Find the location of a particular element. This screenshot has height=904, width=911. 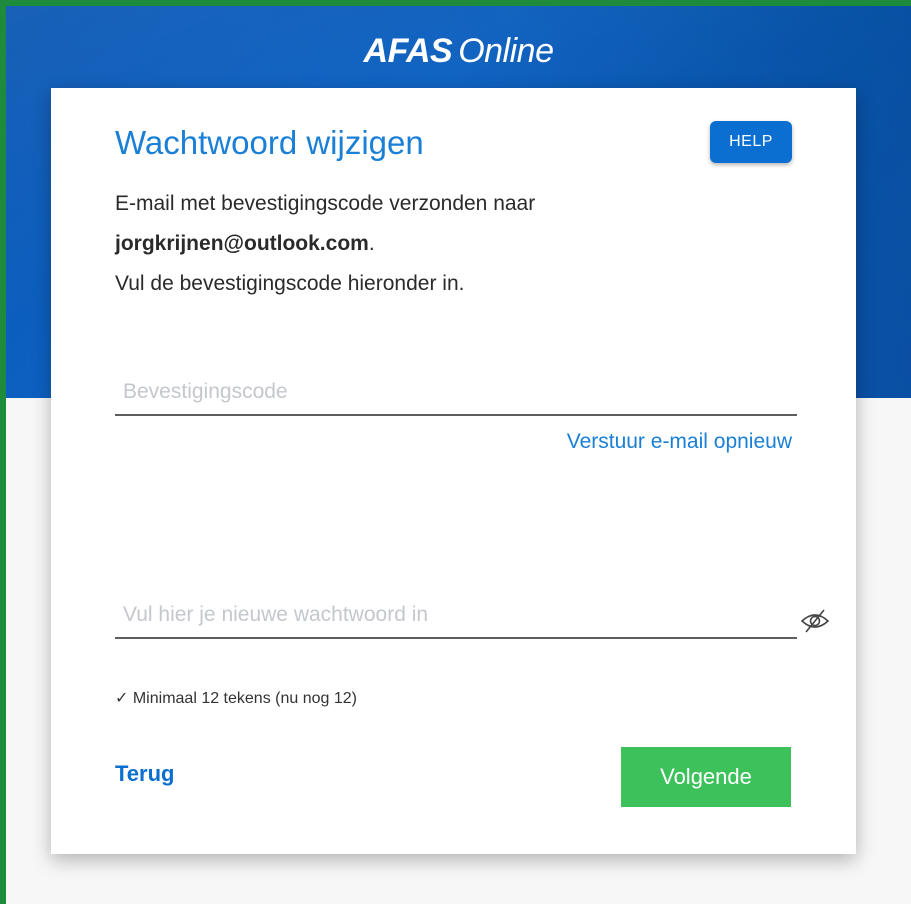

help-button: HELP is located at coordinates (751, 142).